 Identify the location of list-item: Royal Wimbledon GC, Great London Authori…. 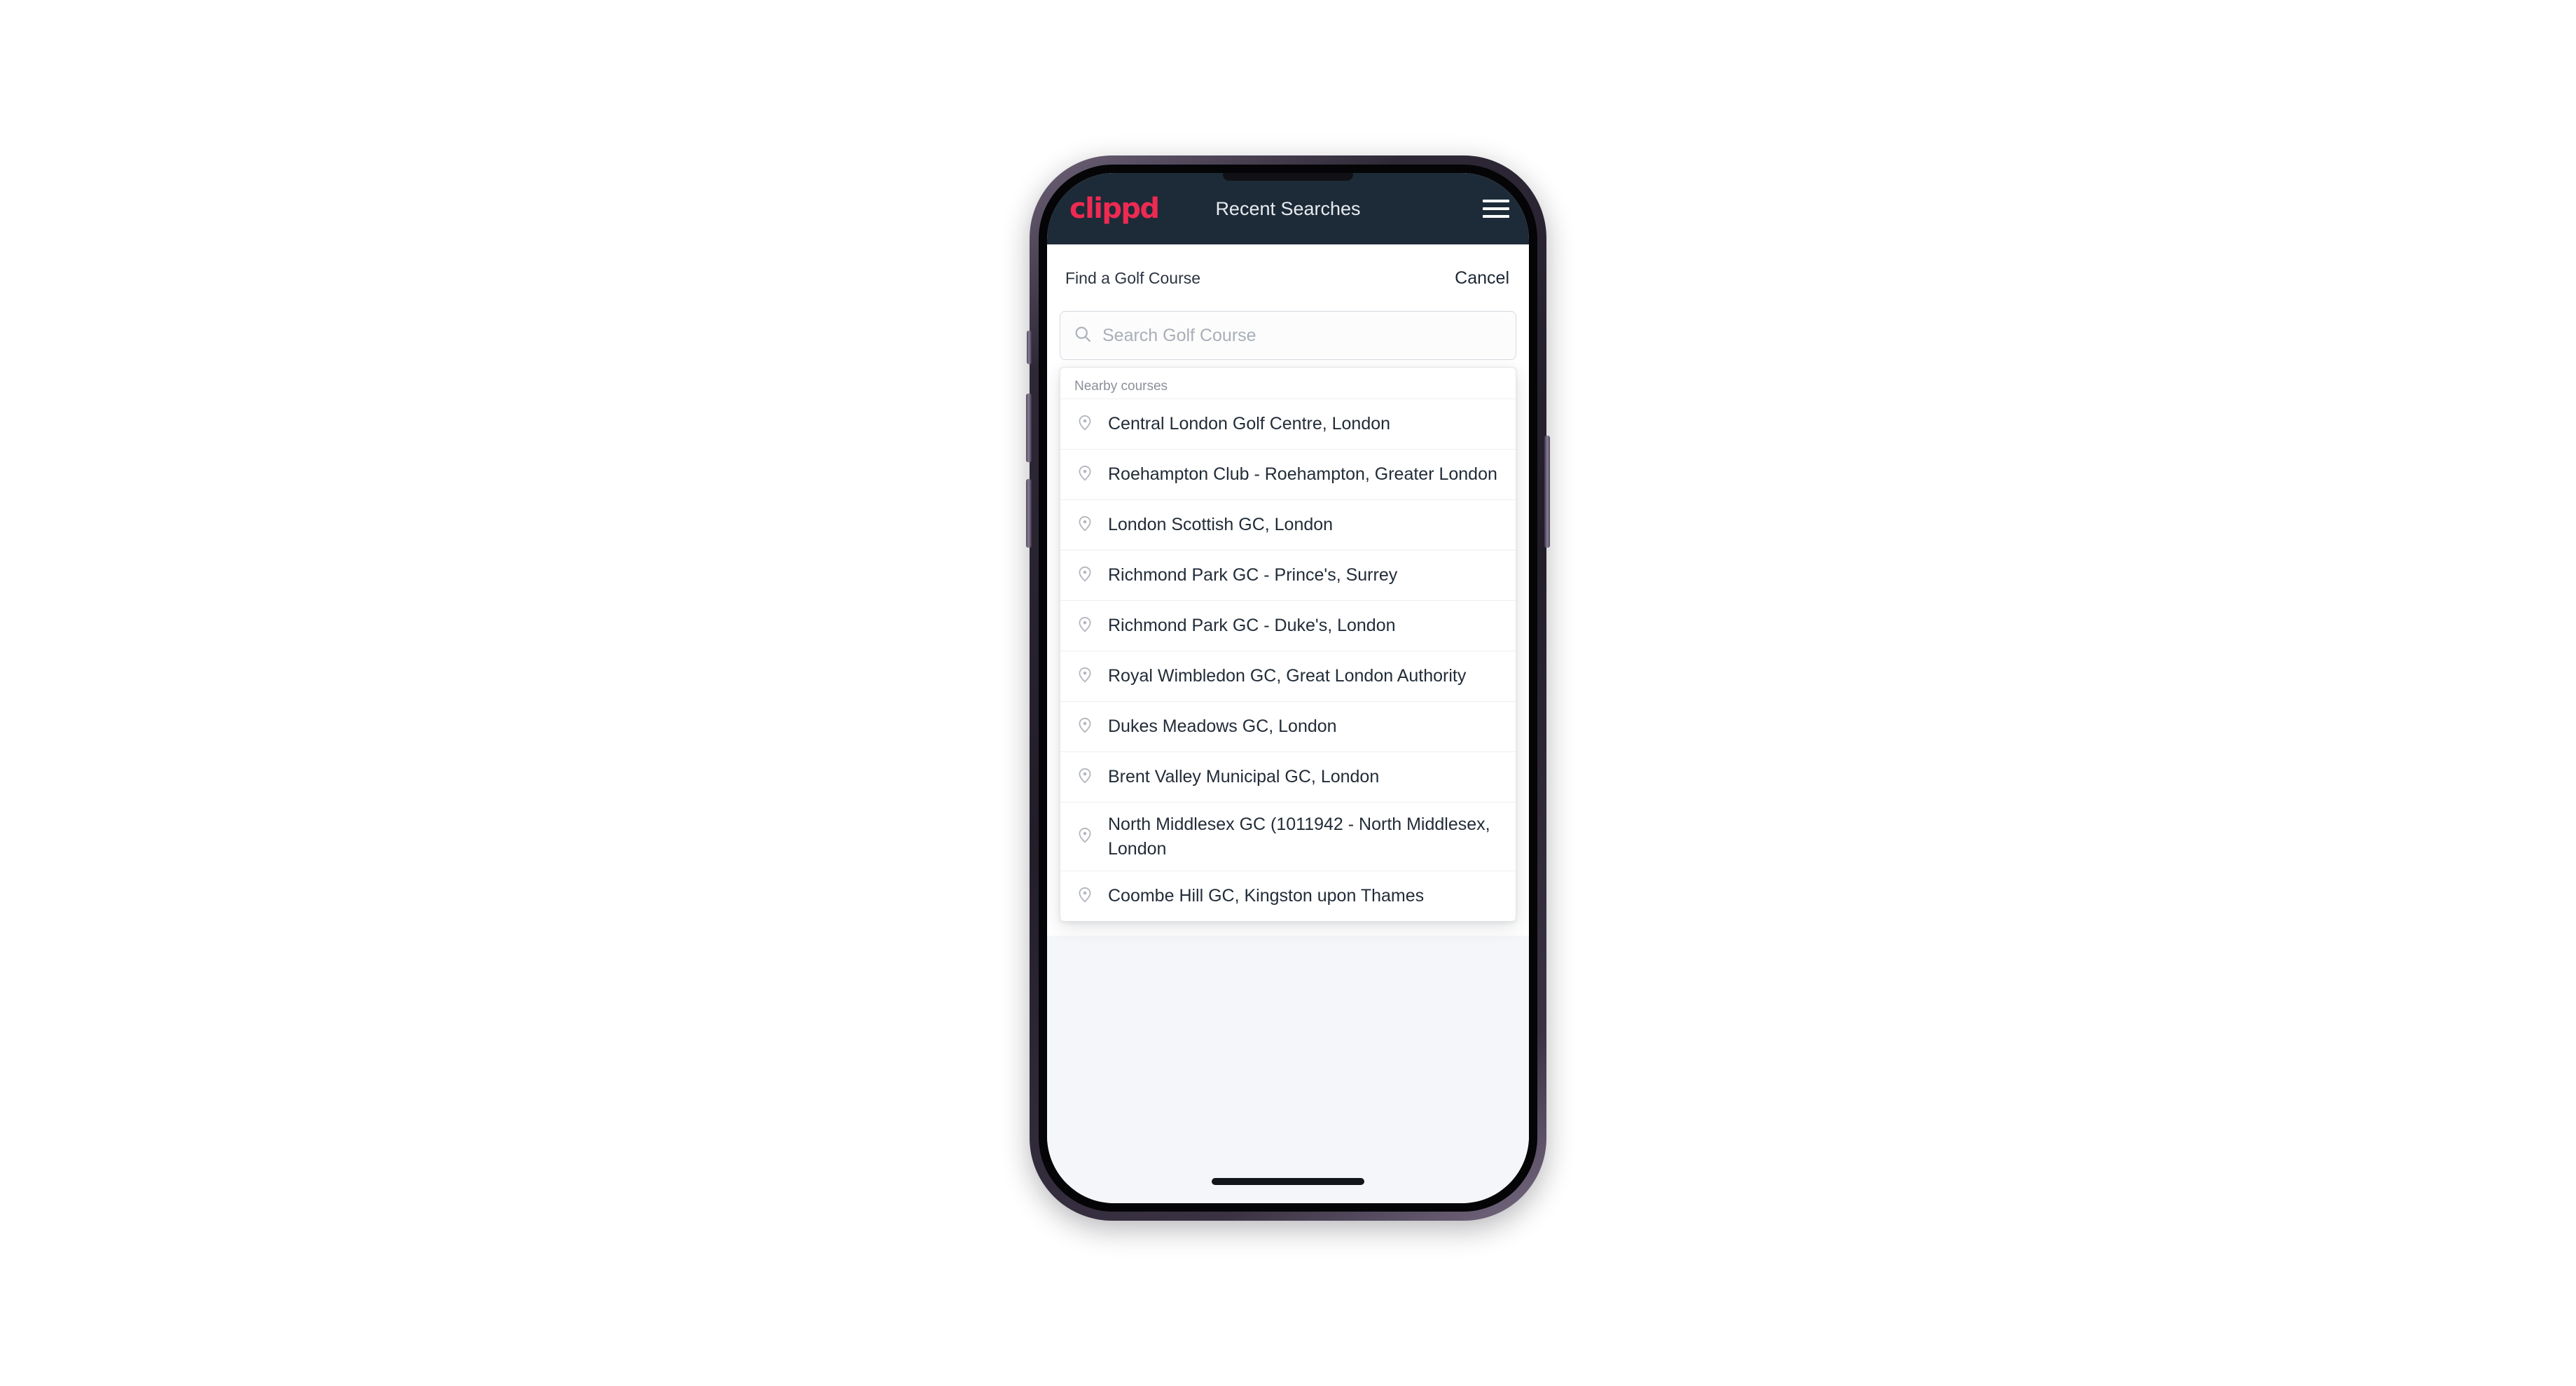
(1288, 676).